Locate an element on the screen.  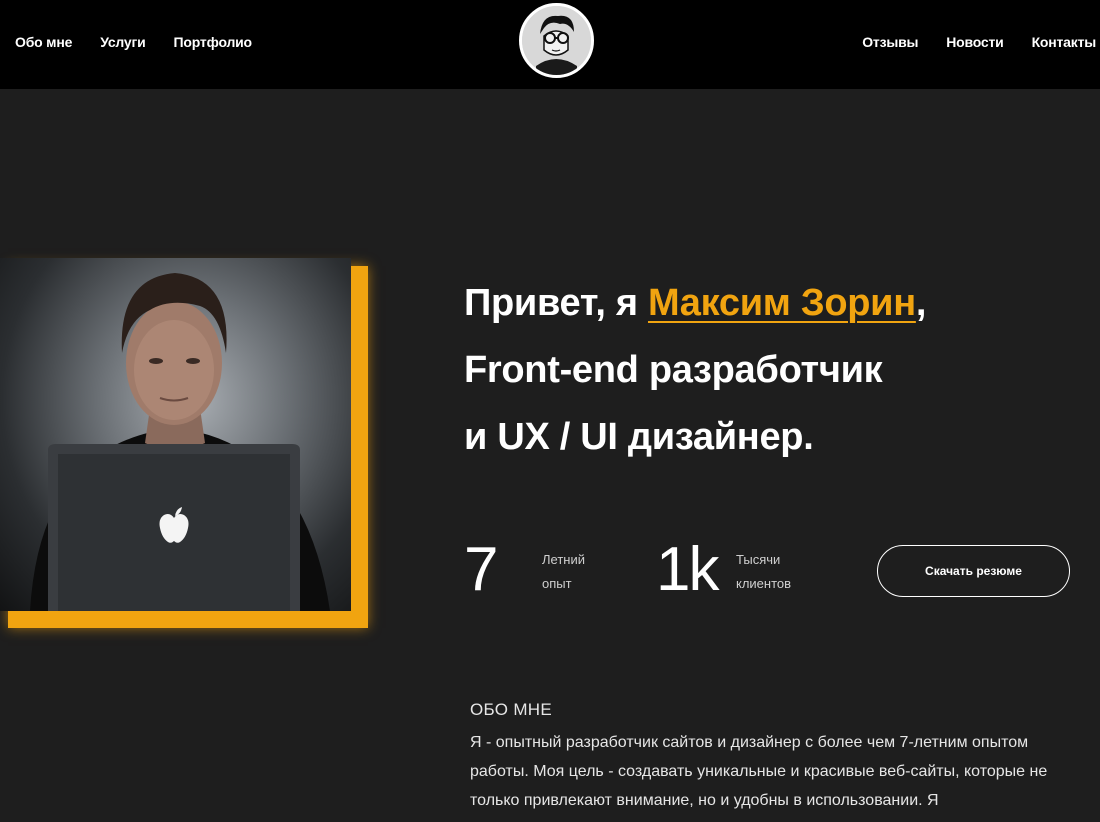
stat-experience-label-line1: Летний is located at coordinates (563, 559).